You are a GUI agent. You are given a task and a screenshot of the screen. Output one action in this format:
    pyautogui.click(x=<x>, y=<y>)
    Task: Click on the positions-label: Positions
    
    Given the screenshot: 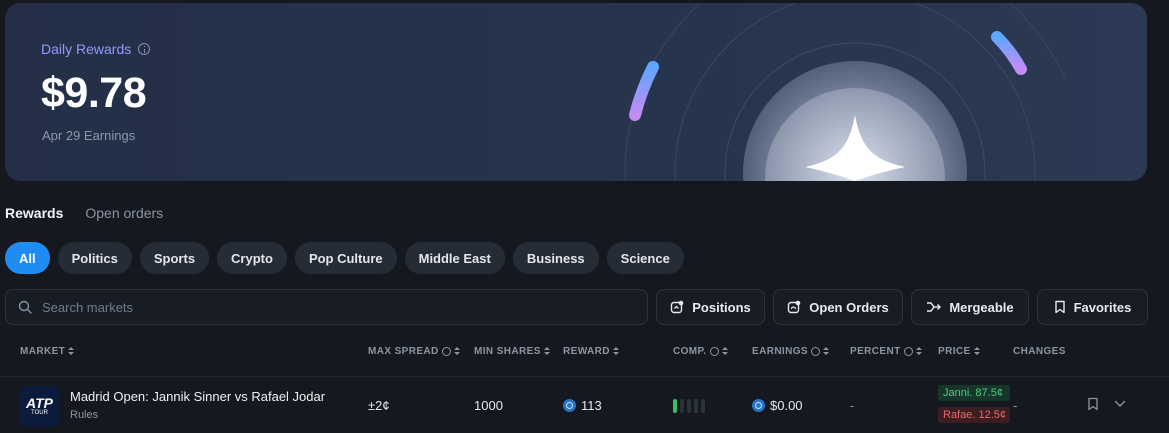 What is the action you would take?
    pyautogui.click(x=721, y=307)
    